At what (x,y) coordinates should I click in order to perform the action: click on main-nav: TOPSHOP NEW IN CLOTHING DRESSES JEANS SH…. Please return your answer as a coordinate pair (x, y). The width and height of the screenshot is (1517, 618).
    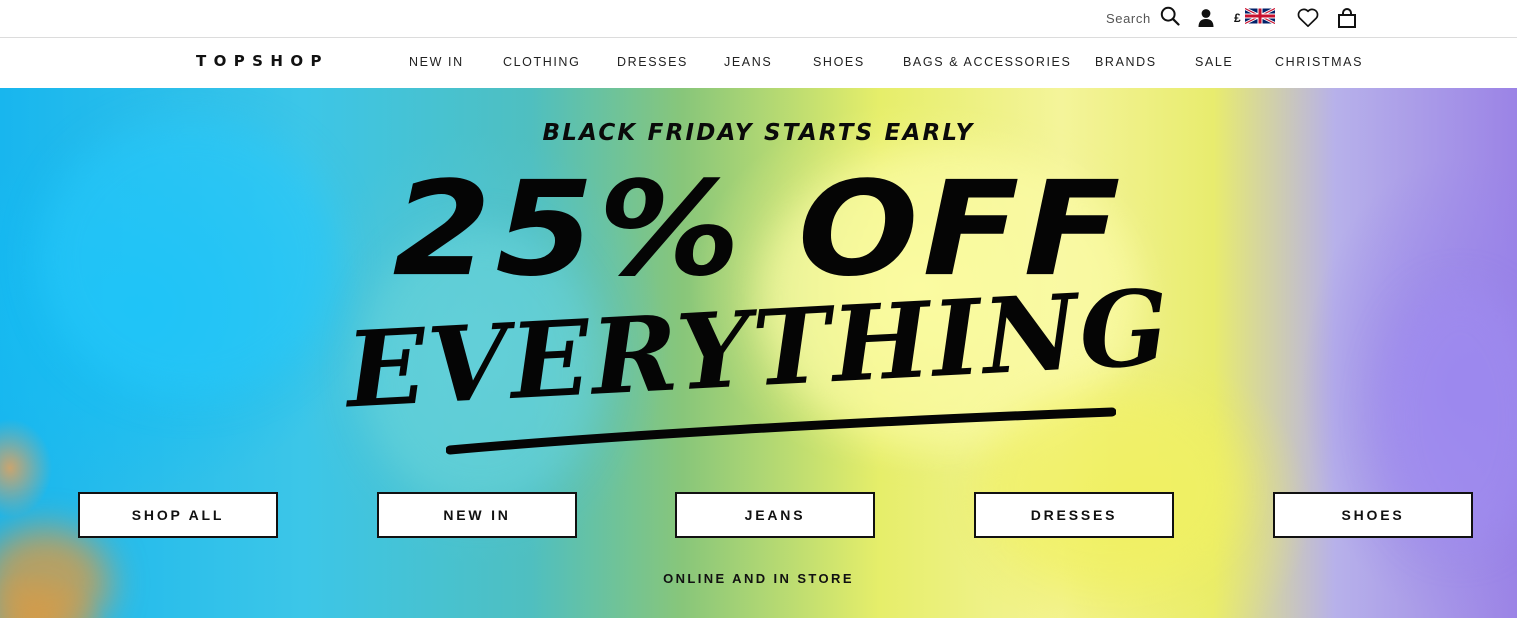
    Looking at the image, I should click on (758, 63).